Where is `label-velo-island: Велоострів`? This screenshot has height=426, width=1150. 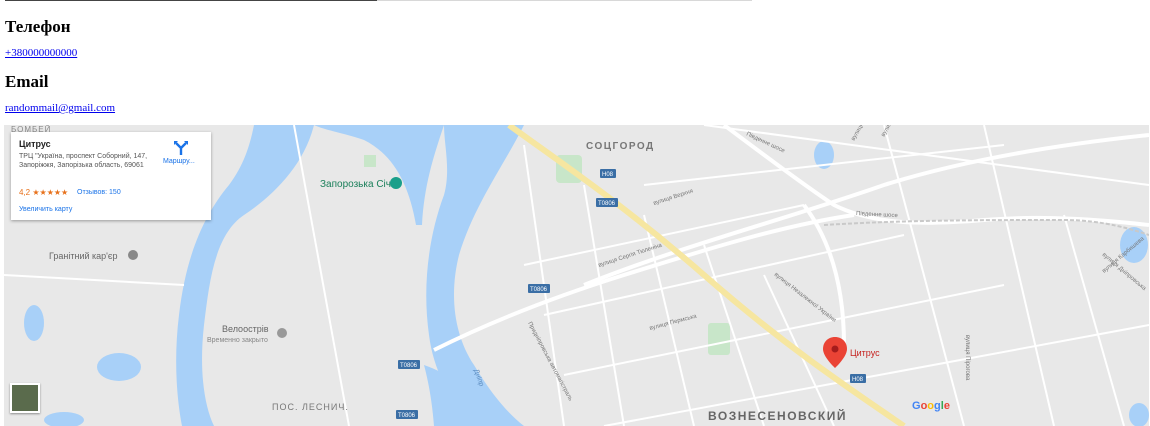
label-velo-island: Велоострів is located at coordinates (245, 329).